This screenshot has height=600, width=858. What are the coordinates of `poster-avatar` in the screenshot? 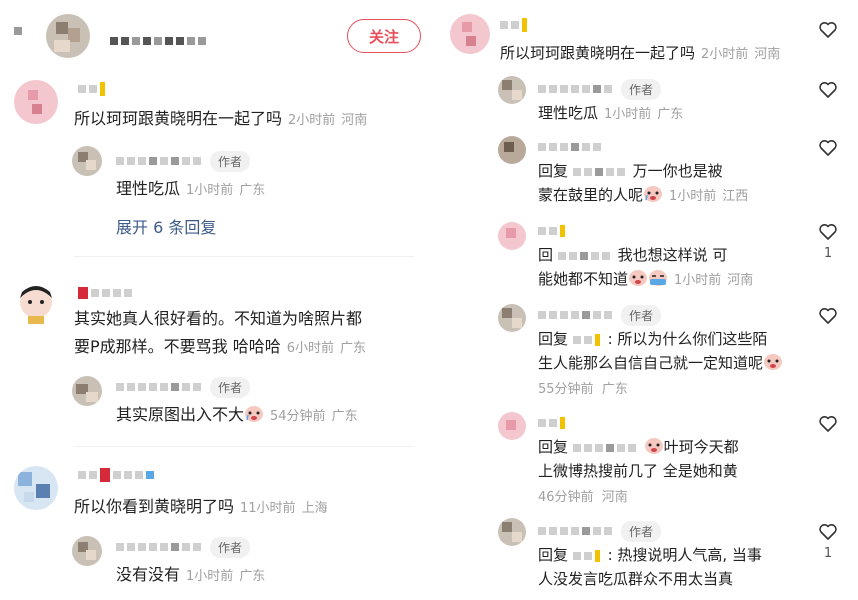 It's located at (68, 36).